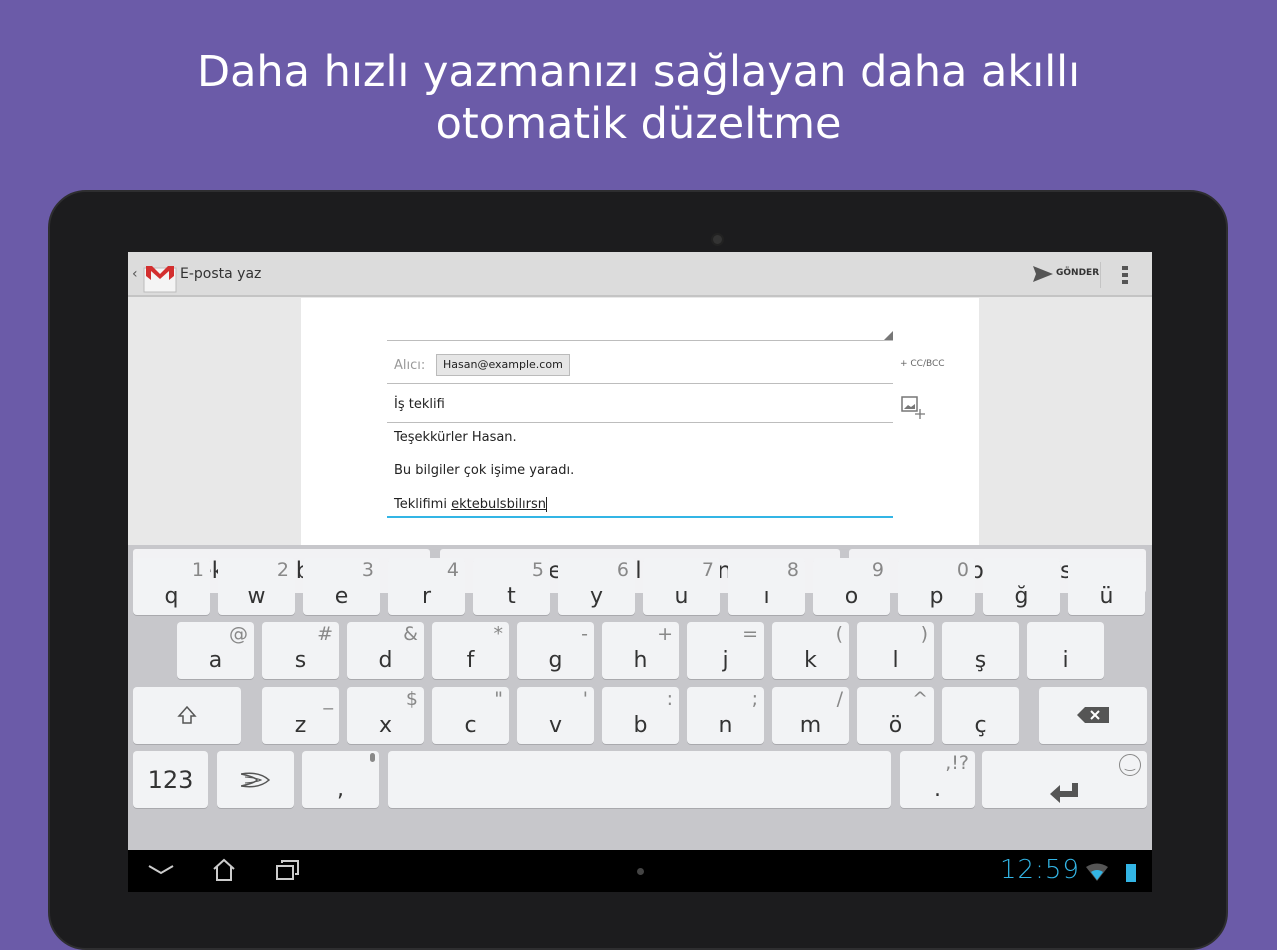  I want to click on home-icon, so click(224, 870).